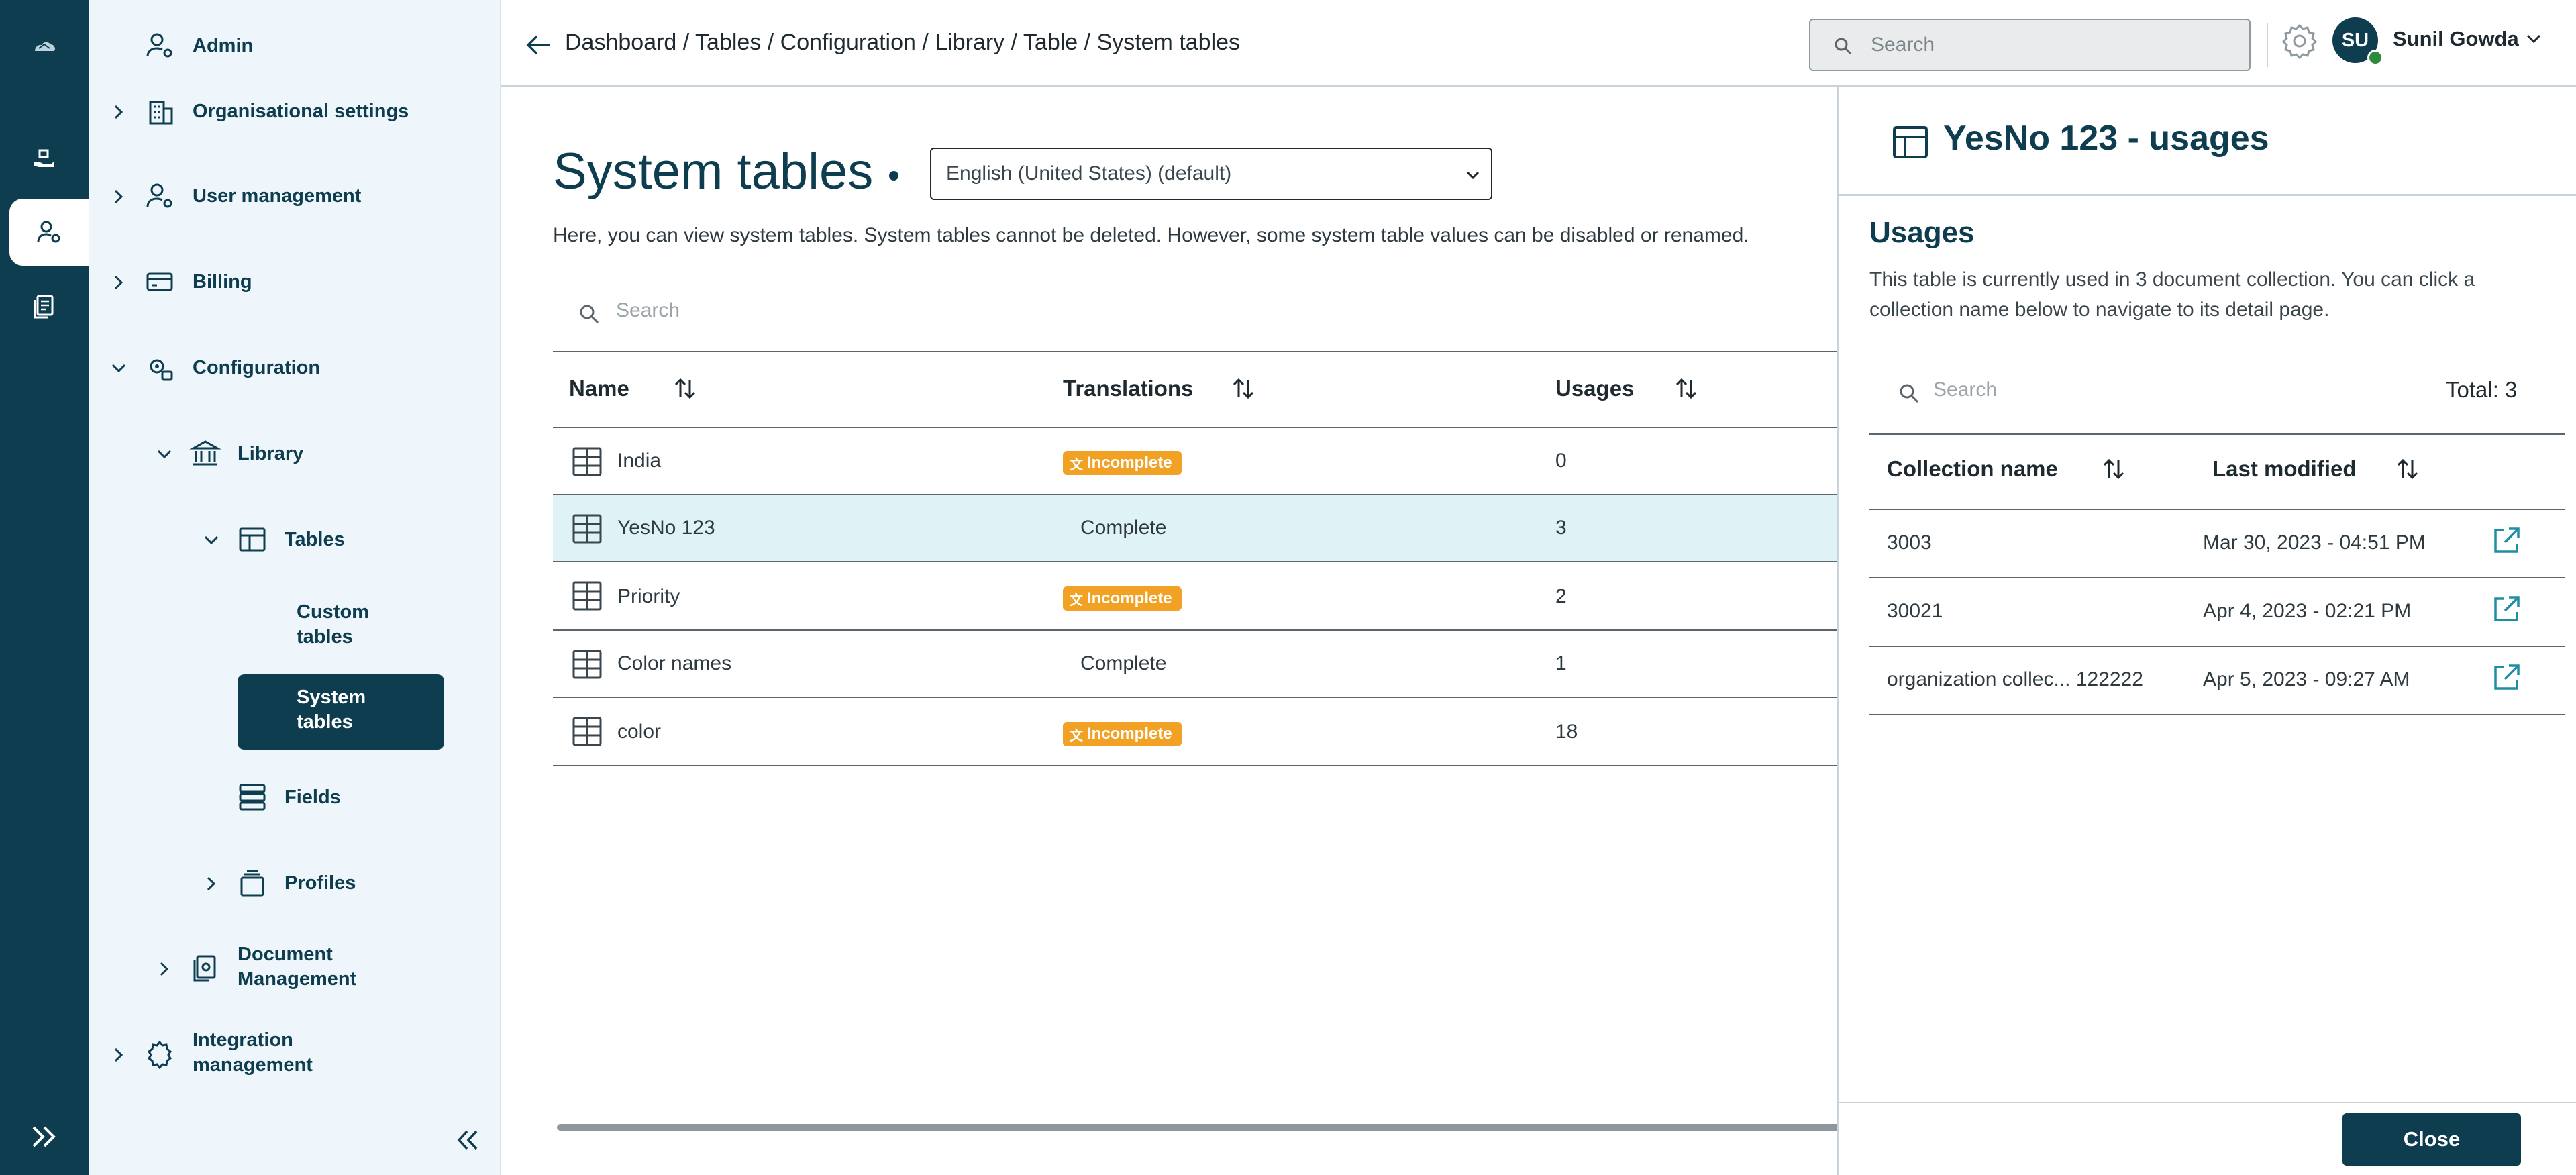 The image size is (2576, 1175). I want to click on column-header-usages: Usages, so click(1594, 389).